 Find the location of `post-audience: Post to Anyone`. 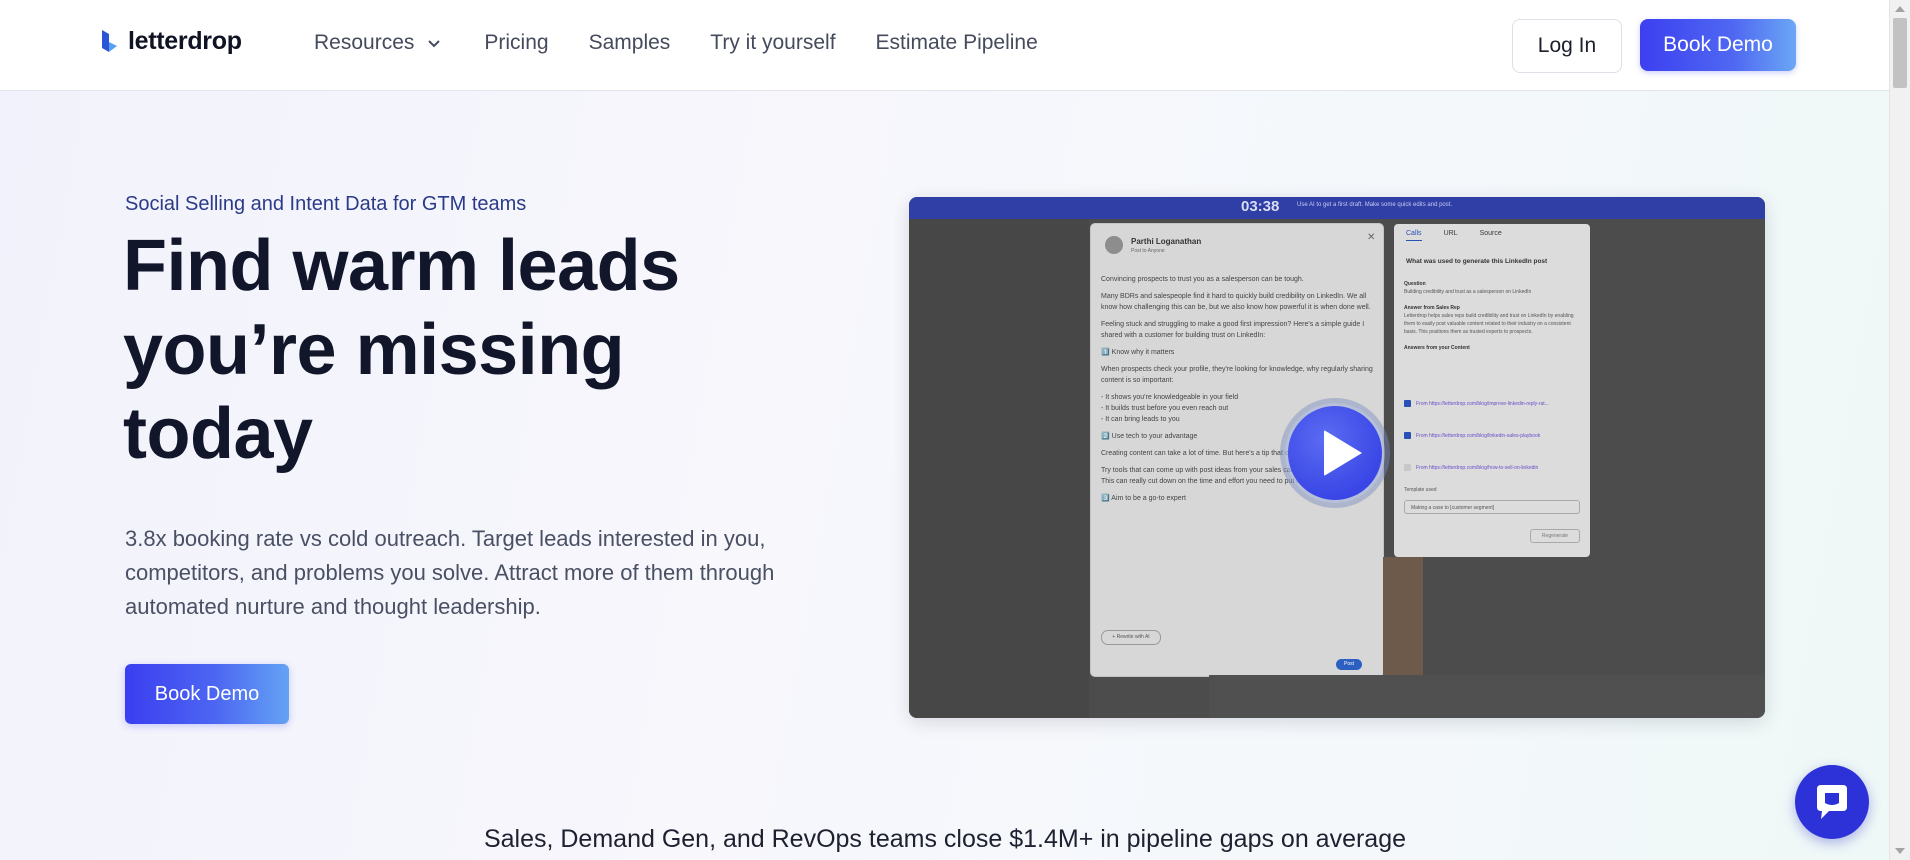

post-audience: Post to Anyone is located at coordinates (1148, 251).